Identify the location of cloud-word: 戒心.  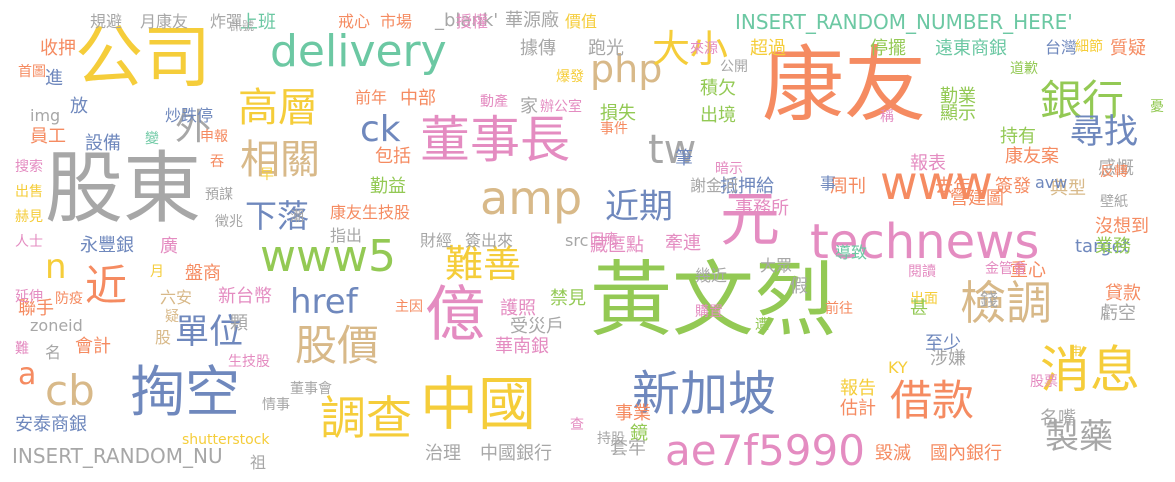
(354, 21).